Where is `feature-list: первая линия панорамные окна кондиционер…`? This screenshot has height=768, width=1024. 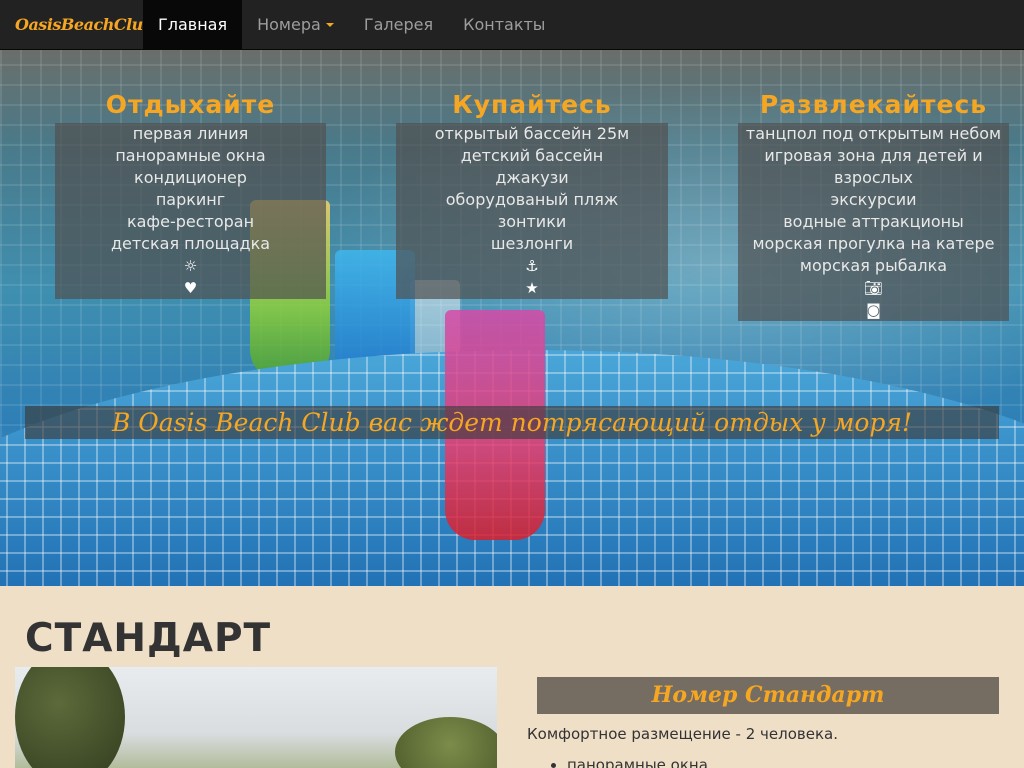
feature-list: первая линия панорамные окна кондиционер… is located at coordinates (190, 211).